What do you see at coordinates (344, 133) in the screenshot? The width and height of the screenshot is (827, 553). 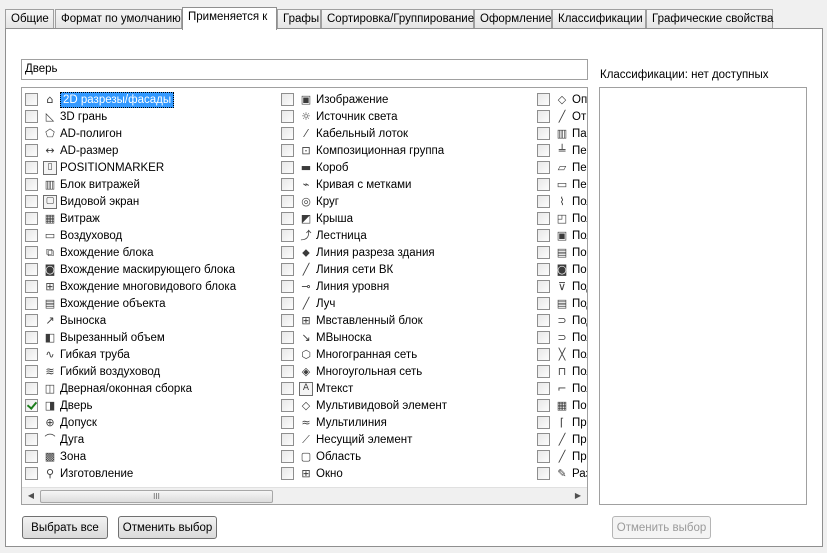 I see `list-item: ⁄ Кабельный лоток` at bounding box center [344, 133].